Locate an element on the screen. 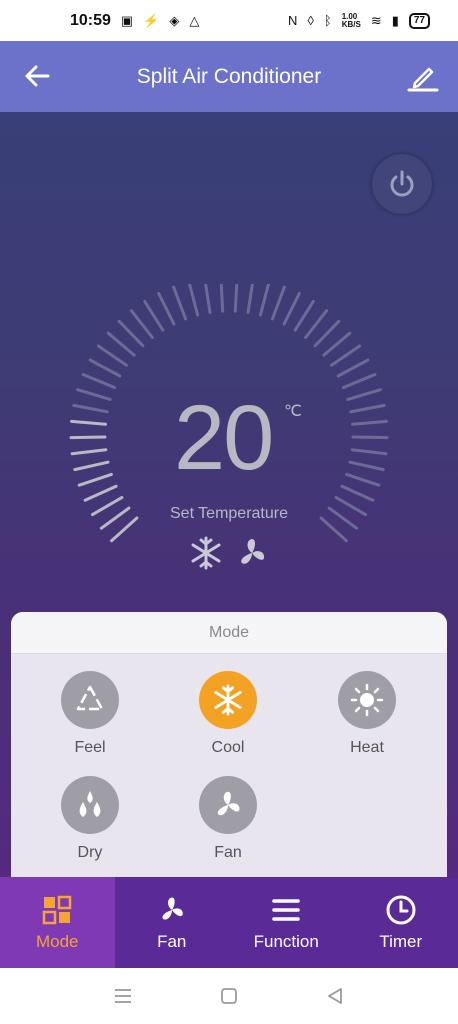 This screenshot has width=458, height=1024. mode-cool: Cool is located at coordinates (228, 714).